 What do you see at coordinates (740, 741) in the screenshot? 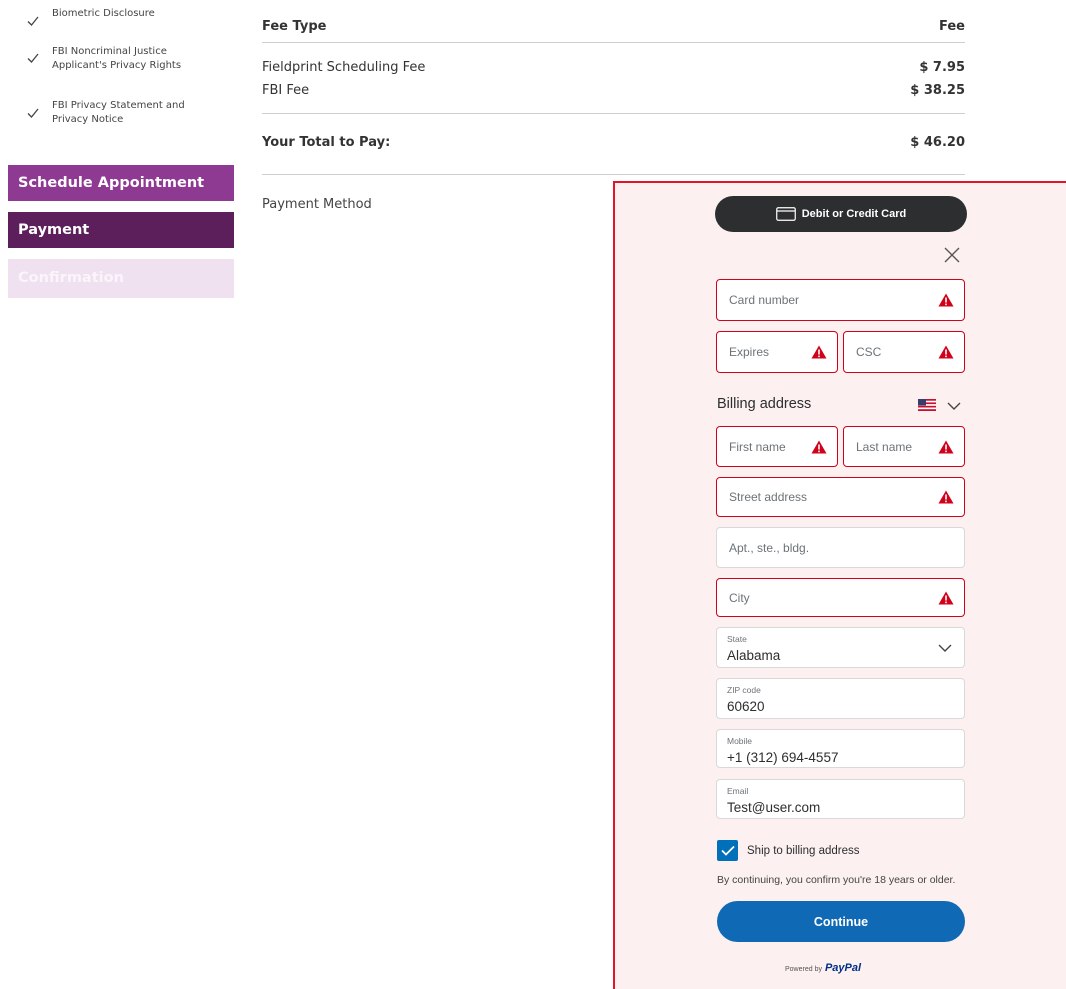
I see `mobile-label: Mobile` at bounding box center [740, 741].